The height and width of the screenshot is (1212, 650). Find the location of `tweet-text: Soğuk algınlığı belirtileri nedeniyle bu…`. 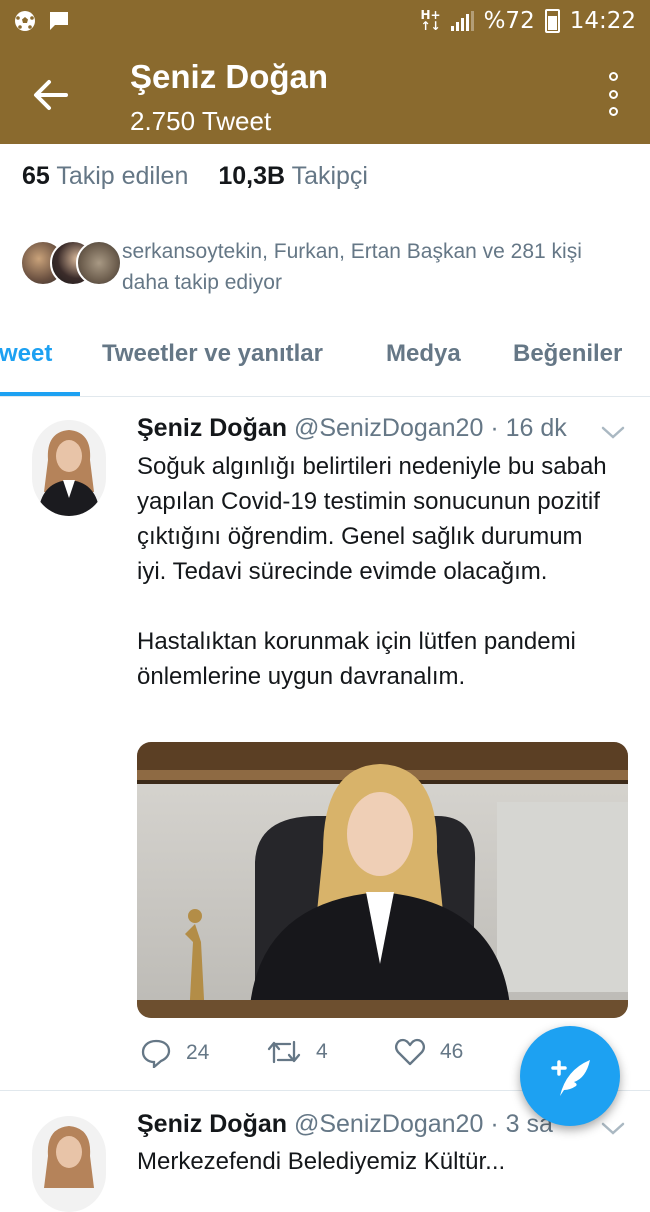

tweet-text: Soğuk algınlığı belirtileri nedeniyle bu… is located at coordinates (377, 571).